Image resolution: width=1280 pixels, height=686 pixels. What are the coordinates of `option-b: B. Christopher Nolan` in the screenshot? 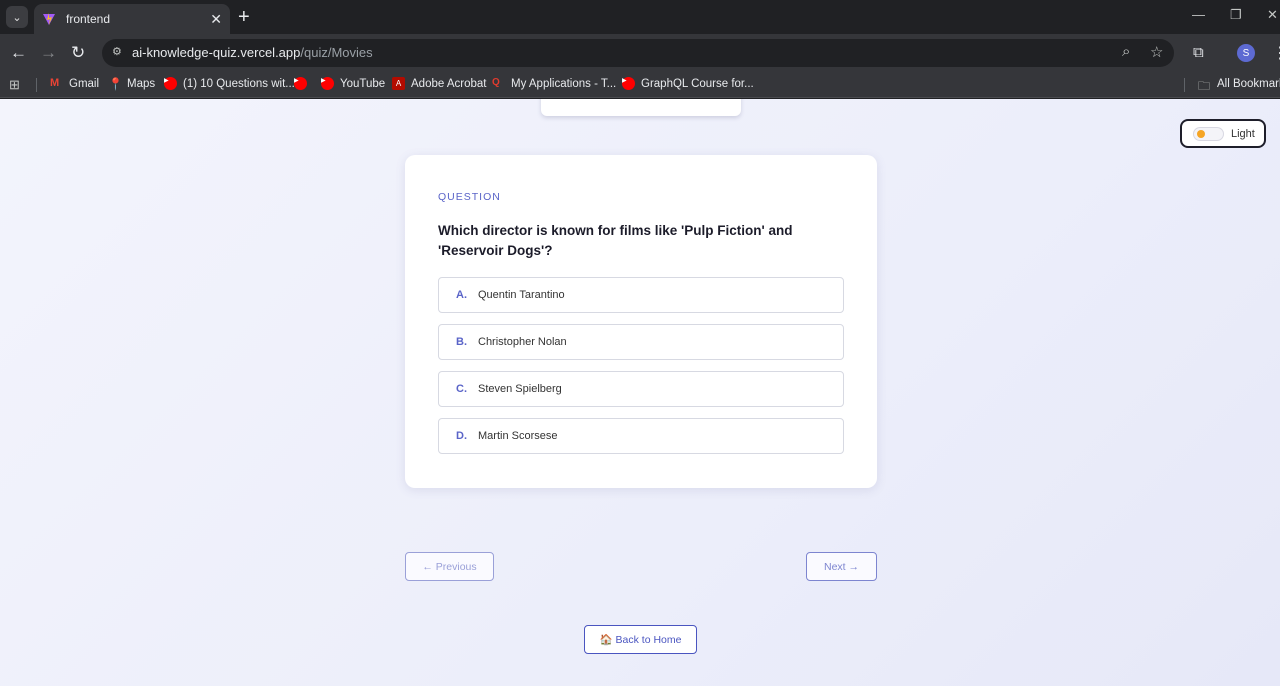 It's located at (641, 342).